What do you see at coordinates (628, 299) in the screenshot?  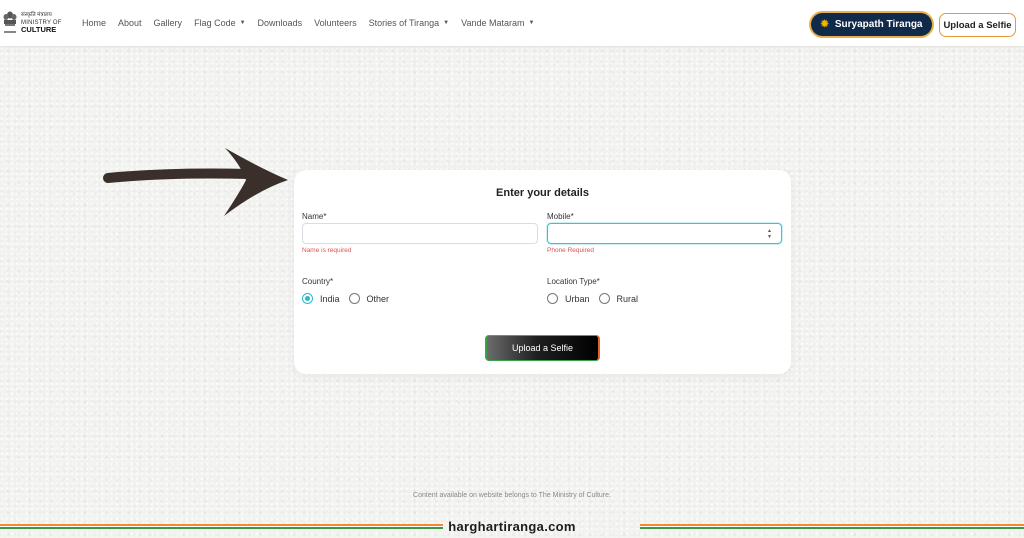 I see `location-rural-label: Rural` at bounding box center [628, 299].